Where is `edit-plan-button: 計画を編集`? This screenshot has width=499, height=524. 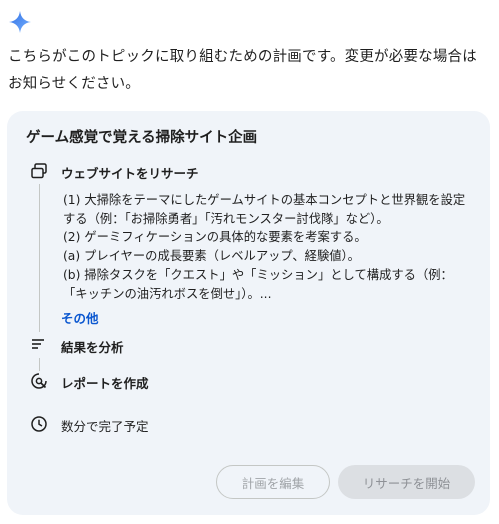 edit-plan-button: 計画を編集 is located at coordinates (273, 482).